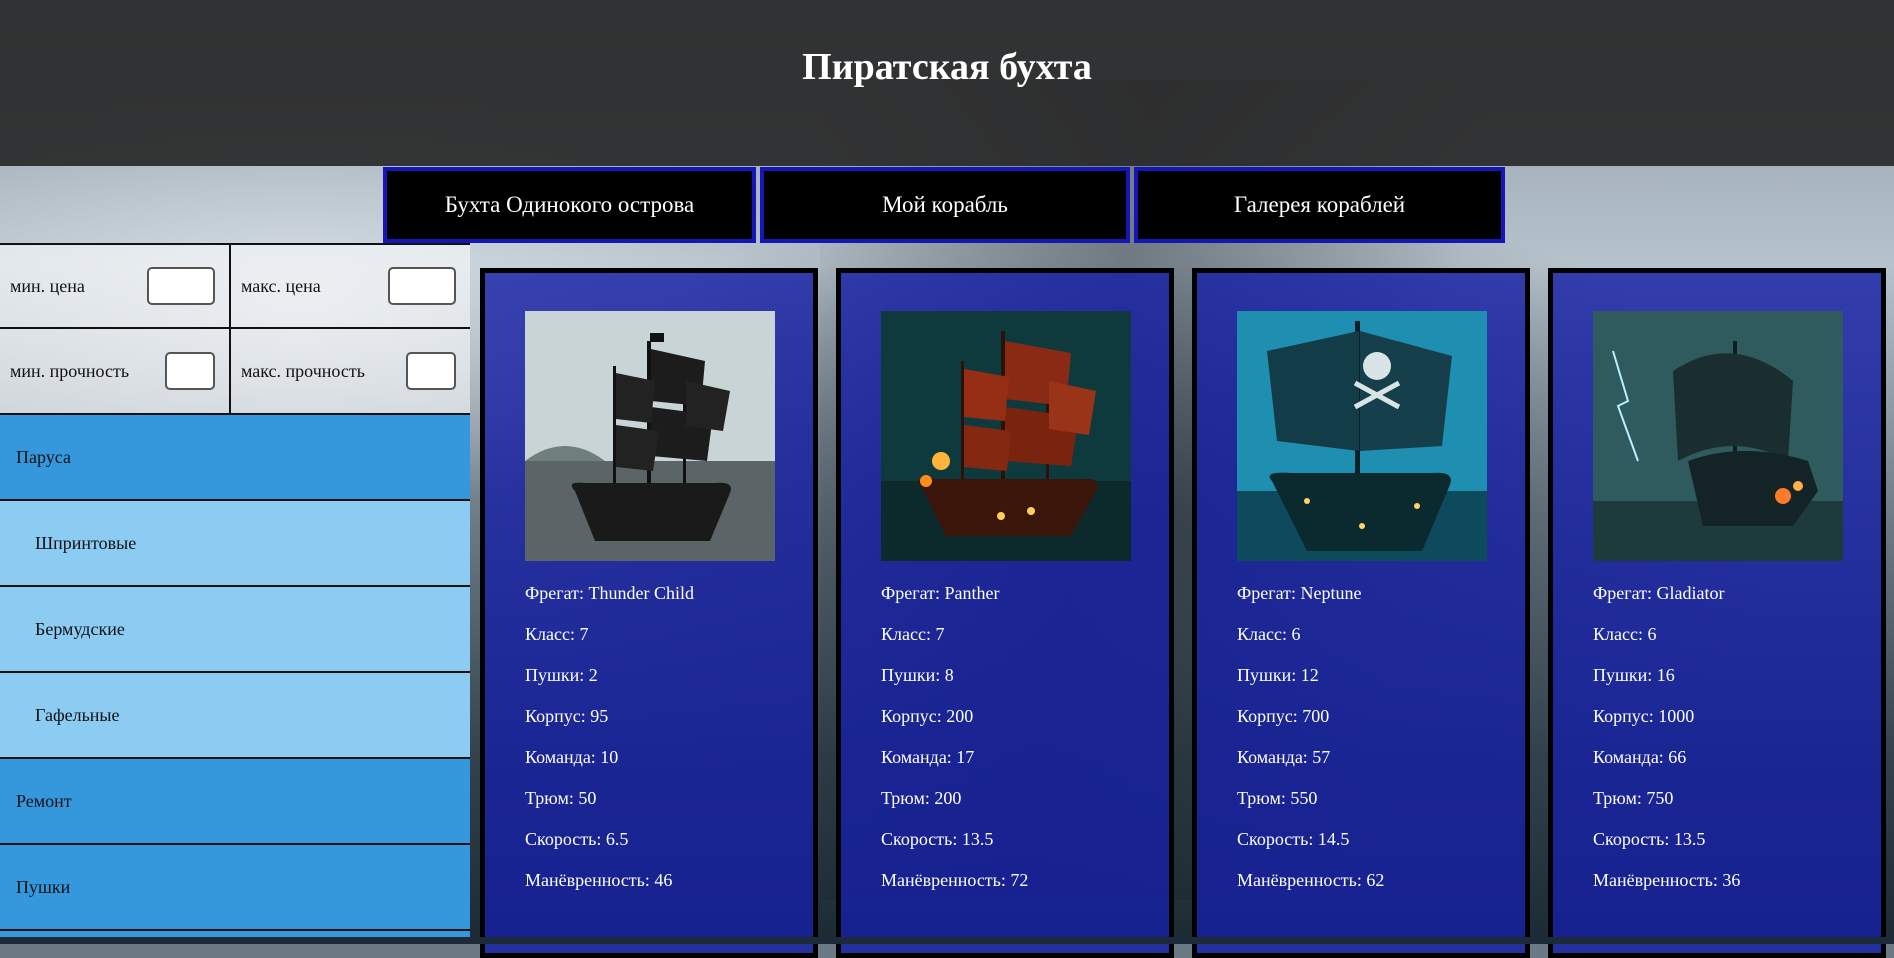 The image size is (1894, 958). What do you see at coordinates (955, 880) in the screenshot?
I see `ship-maneuverability: Манёвренность: 72` at bounding box center [955, 880].